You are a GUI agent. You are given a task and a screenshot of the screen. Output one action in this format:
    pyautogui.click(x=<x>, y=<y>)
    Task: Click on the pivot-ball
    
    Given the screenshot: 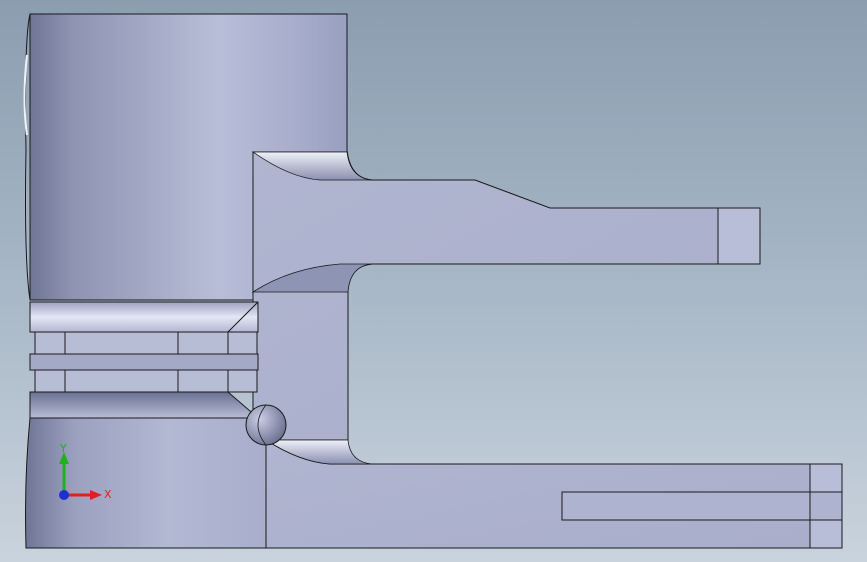 What is the action you would take?
    pyautogui.click(x=266, y=425)
    